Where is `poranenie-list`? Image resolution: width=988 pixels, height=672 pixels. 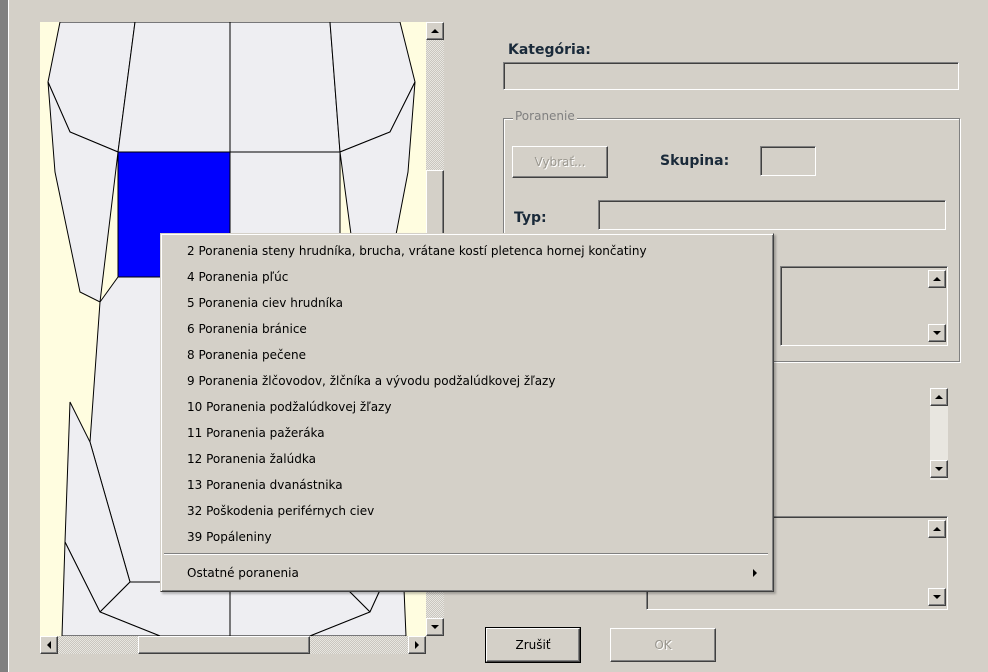 poranenie-list is located at coordinates (864, 306).